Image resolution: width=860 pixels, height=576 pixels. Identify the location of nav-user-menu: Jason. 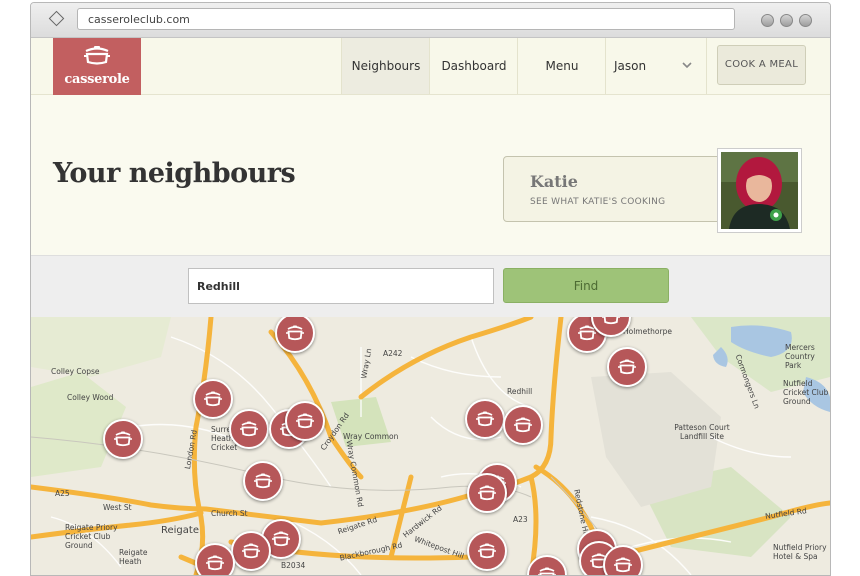
(656, 66).